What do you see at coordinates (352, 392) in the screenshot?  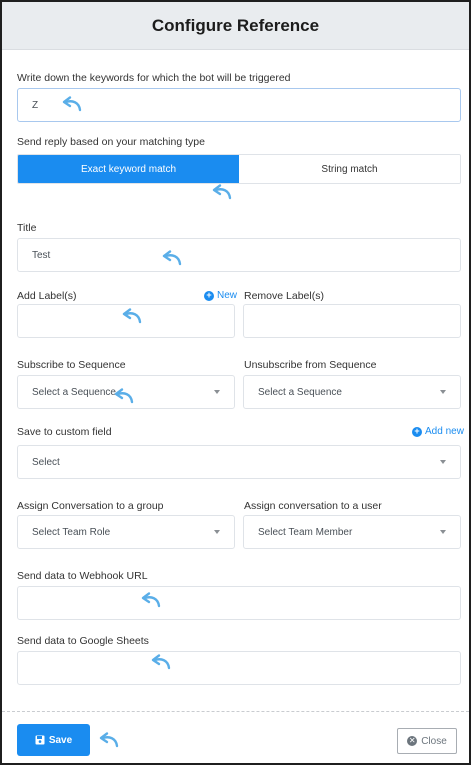 I see `unsubscribe-sequence-select: Select a Sequence` at bounding box center [352, 392].